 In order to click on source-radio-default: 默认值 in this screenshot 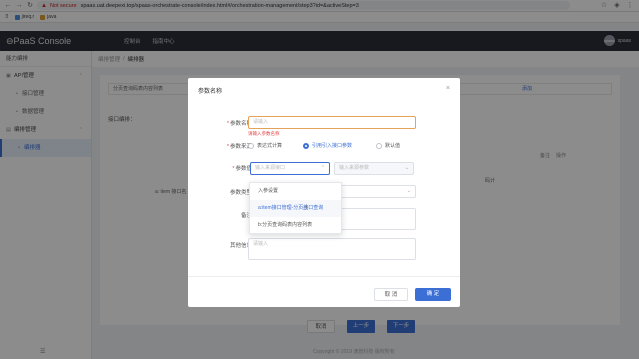, I will do `click(388, 145)`.